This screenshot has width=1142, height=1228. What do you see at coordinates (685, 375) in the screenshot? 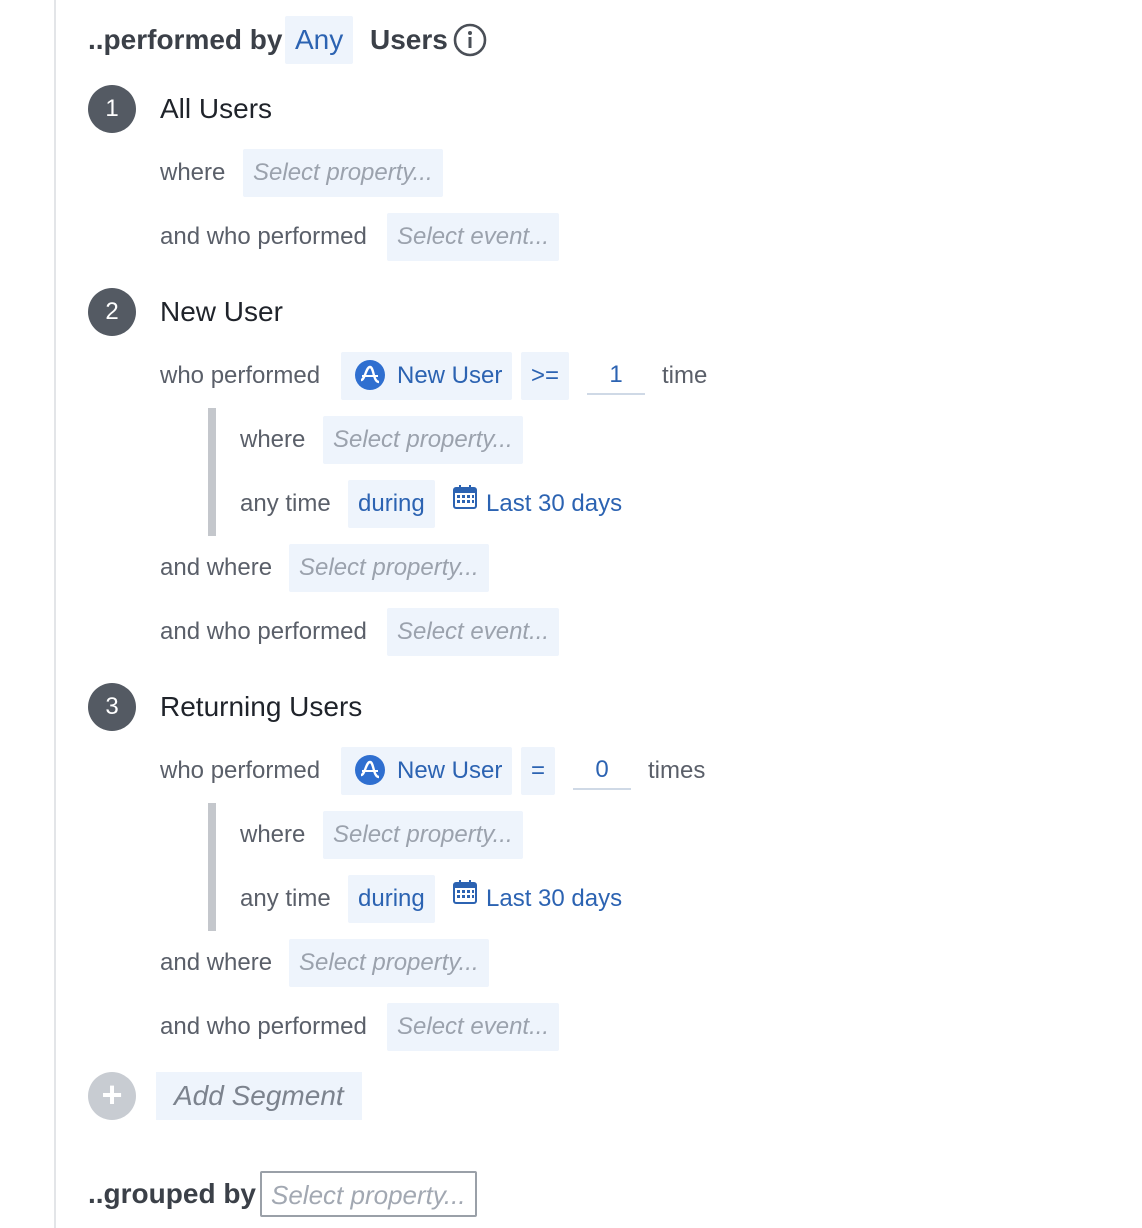
I see `count-unit-label: time` at bounding box center [685, 375].